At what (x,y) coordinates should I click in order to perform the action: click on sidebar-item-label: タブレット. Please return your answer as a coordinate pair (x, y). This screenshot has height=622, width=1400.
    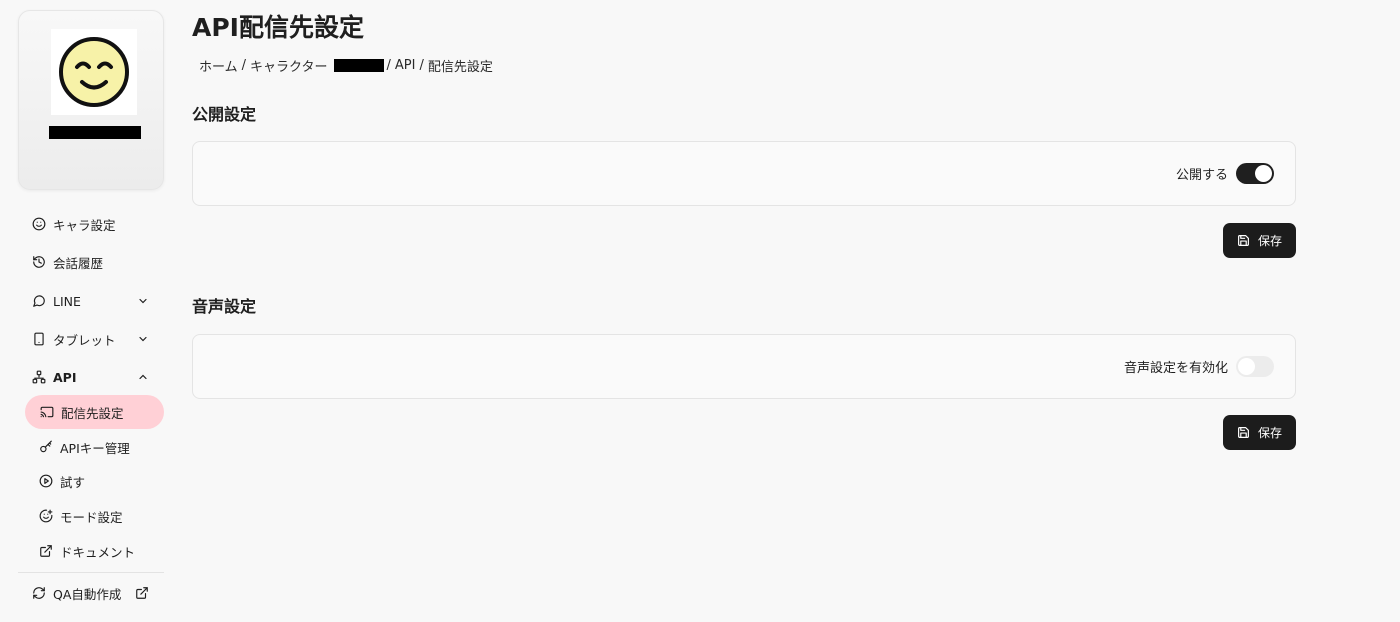
    Looking at the image, I should click on (84, 340).